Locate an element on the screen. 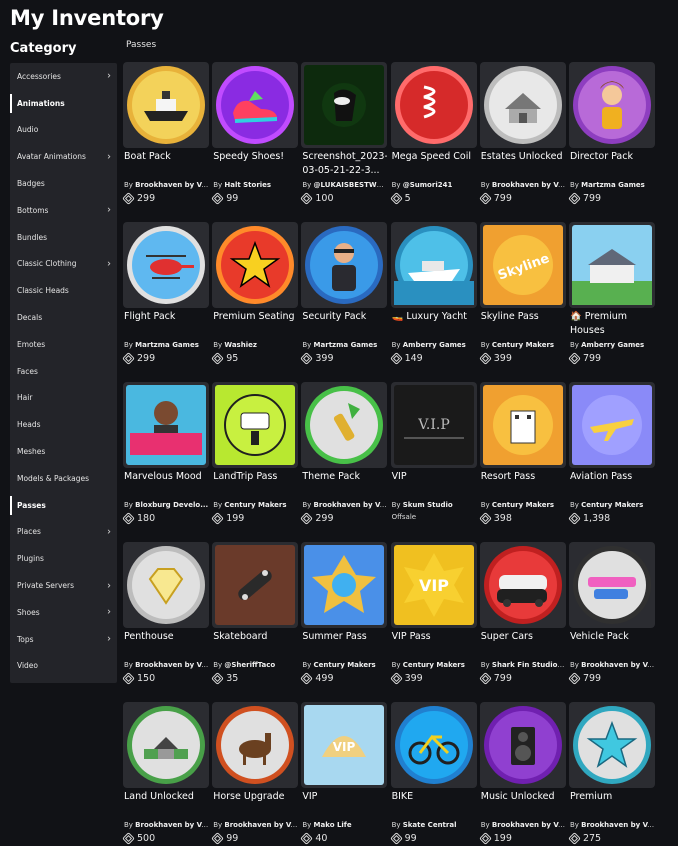  inventory-card: Resort Pass By Century Makers 398 is located at coordinates (522, 462).